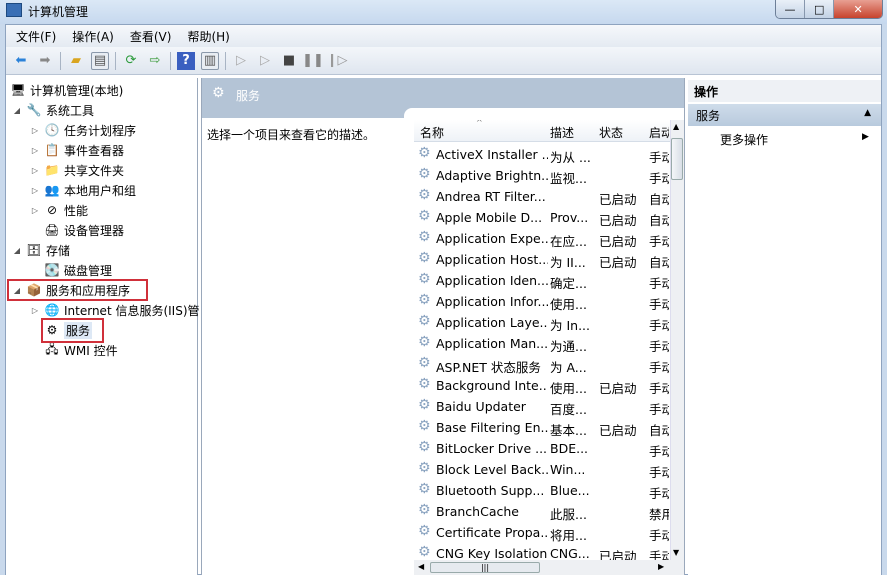  Describe the element at coordinates (542, 364) in the screenshot. I see `table-row: ⚙ ASP.NET 状态服务 为 A... 手动` at that location.